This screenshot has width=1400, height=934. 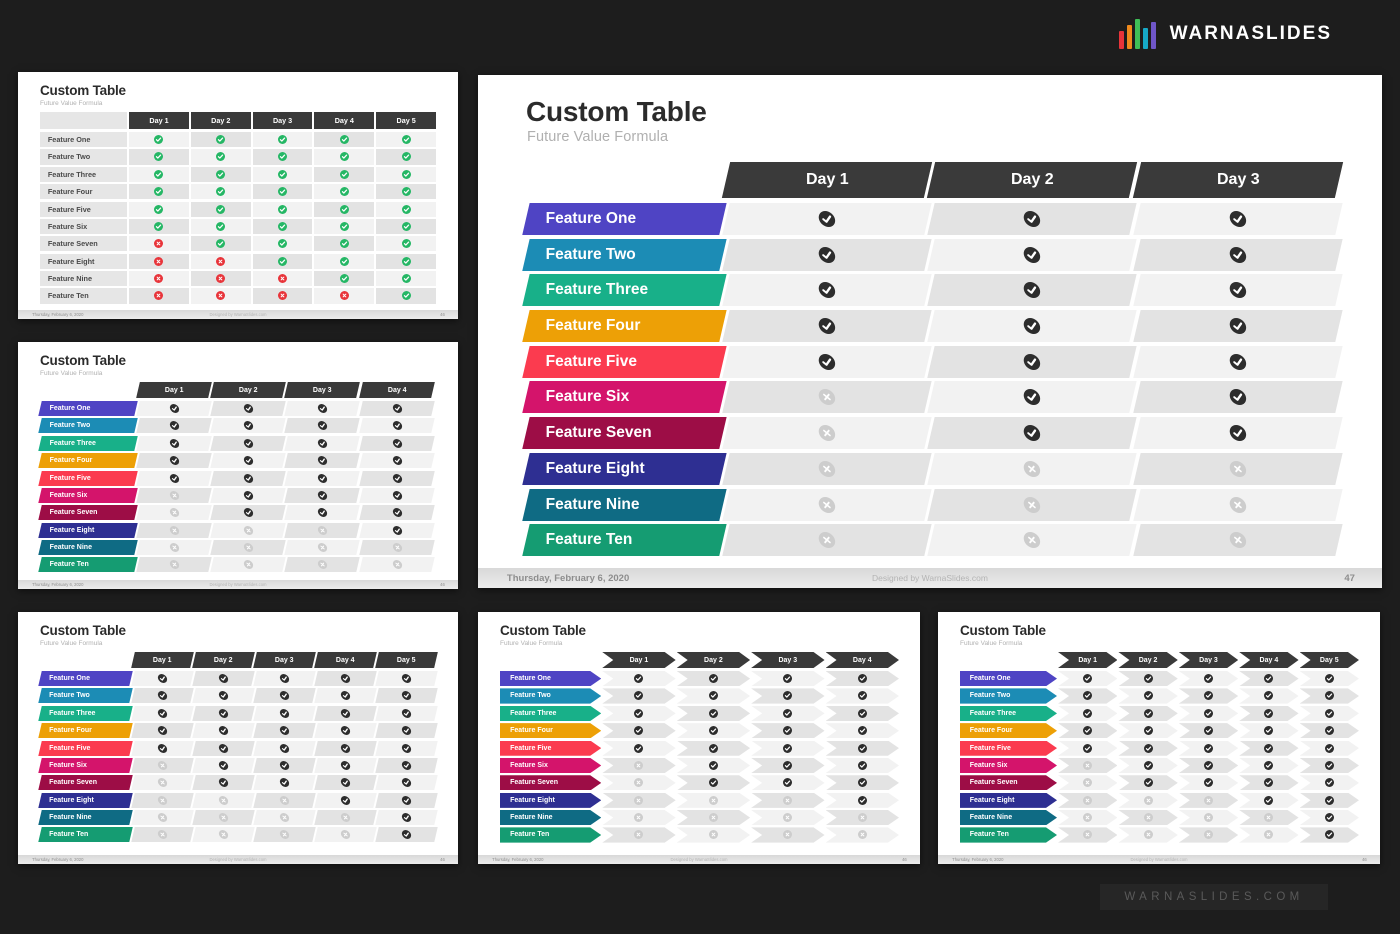 I want to click on cell-r10-c1, so click(x=638, y=834).